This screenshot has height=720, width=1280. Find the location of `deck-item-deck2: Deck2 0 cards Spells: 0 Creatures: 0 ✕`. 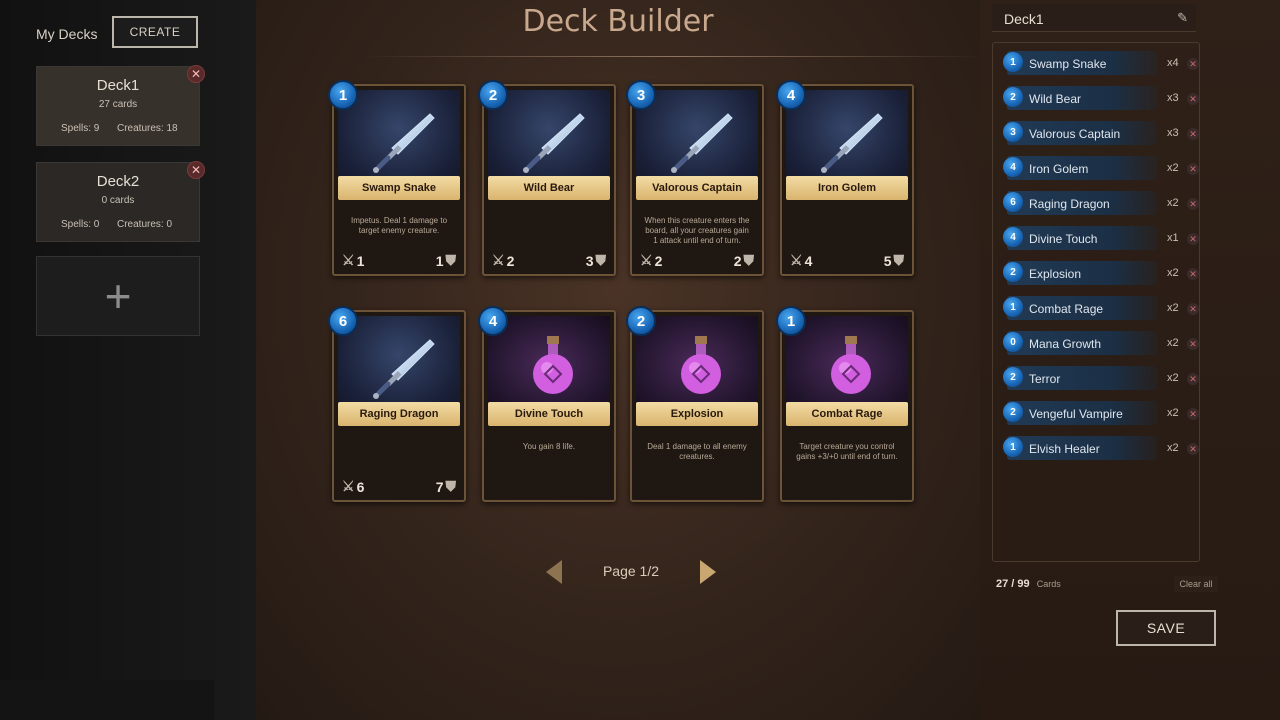

deck-item-deck2: Deck2 0 cards Spells: 0 Creatures: 0 ✕ is located at coordinates (120, 201).